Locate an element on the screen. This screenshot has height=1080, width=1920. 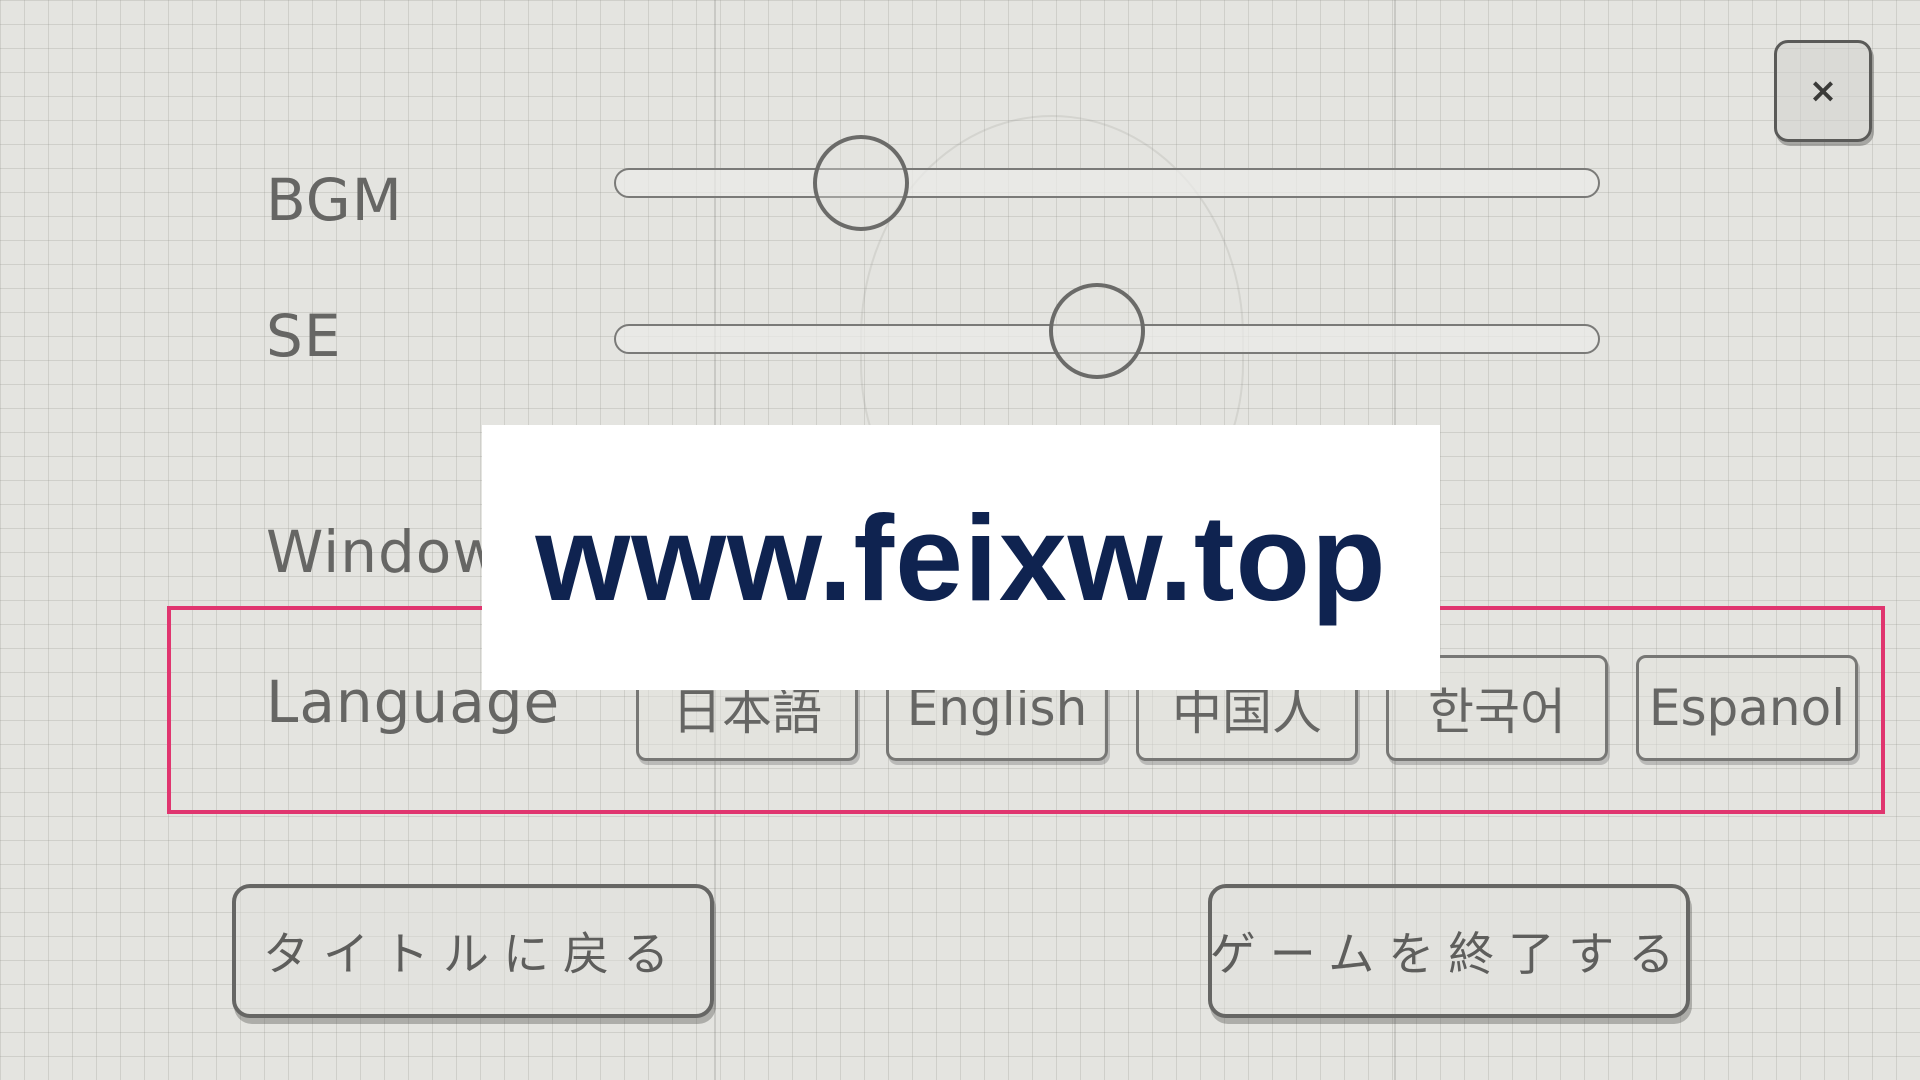
watermark-text: www.feixw.top is located at coordinates (961, 557).